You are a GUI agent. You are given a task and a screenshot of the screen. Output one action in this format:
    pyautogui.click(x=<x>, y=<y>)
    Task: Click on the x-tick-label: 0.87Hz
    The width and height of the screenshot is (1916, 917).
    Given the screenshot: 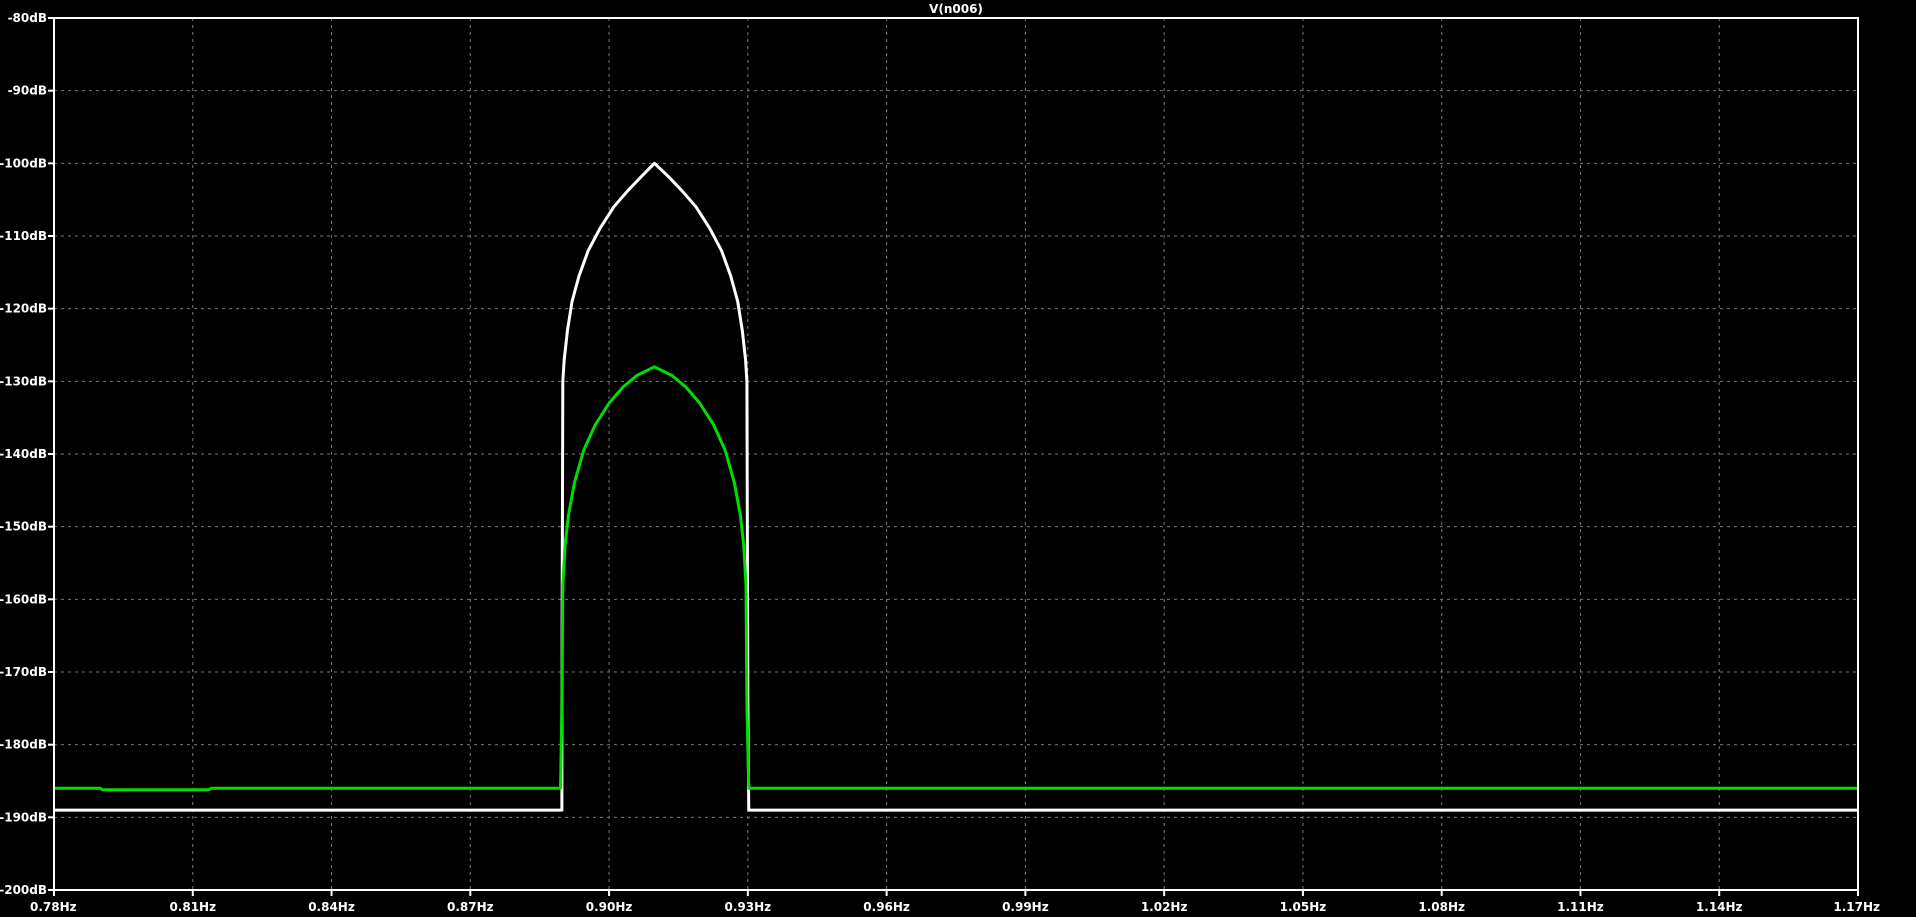 What is the action you would take?
    pyautogui.click(x=470, y=907)
    